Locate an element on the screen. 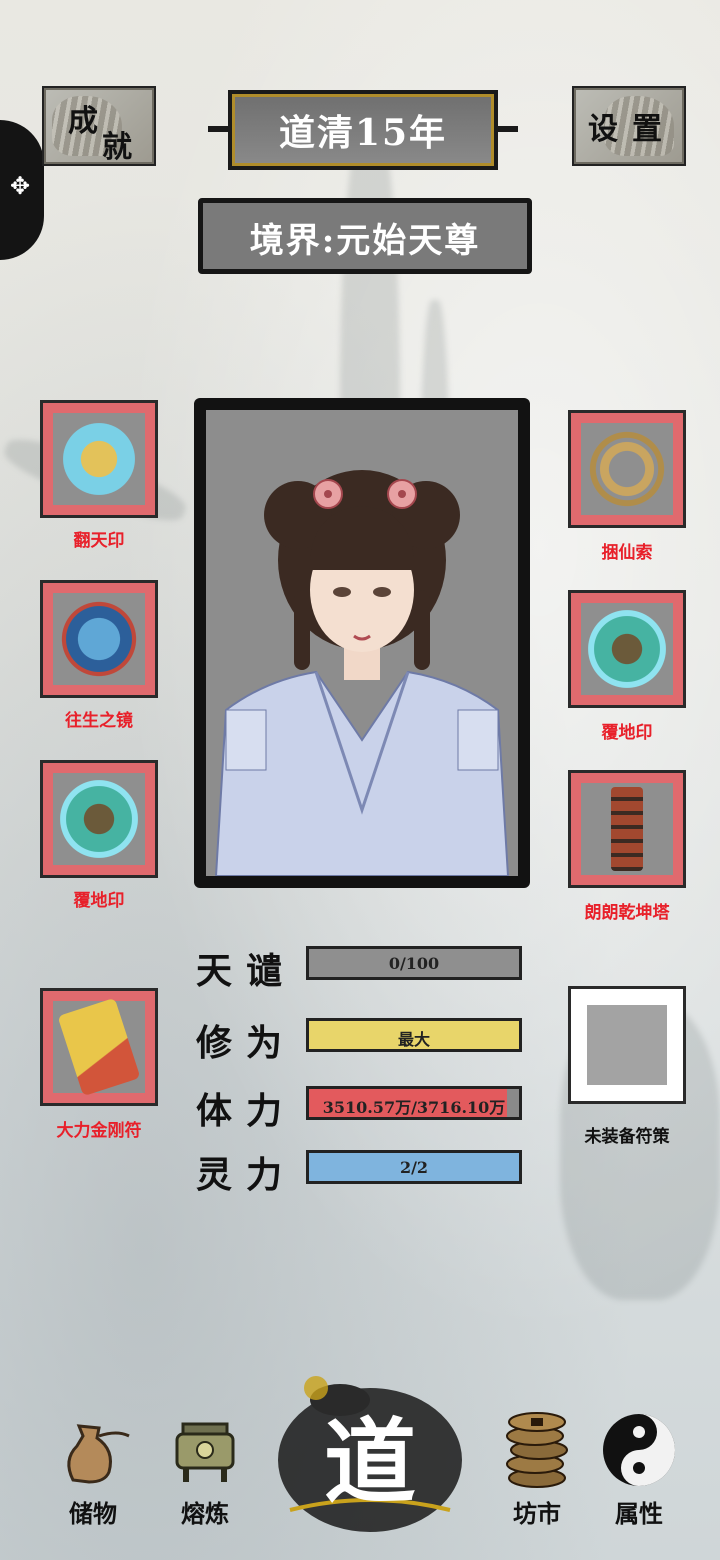 The height and width of the screenshot is (1560, 720). equipment-slot-right-4-empty is located at coordinates (627, 1045).